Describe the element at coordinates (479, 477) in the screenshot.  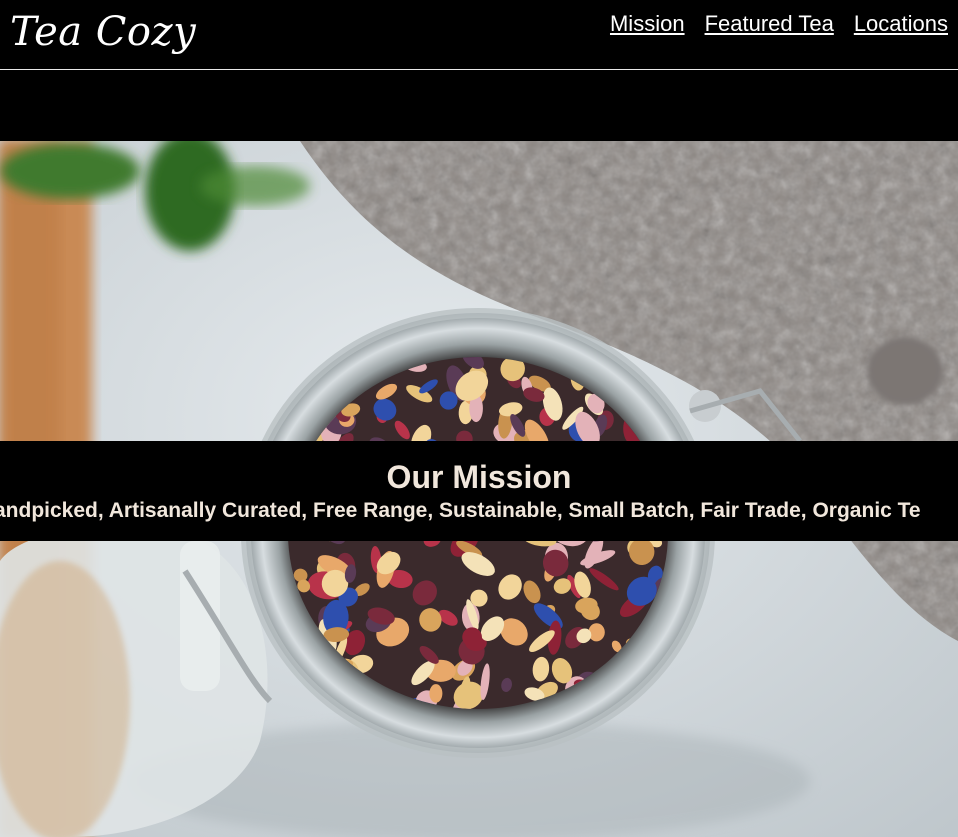
I see `mission-heading: Our Mission` at that location.